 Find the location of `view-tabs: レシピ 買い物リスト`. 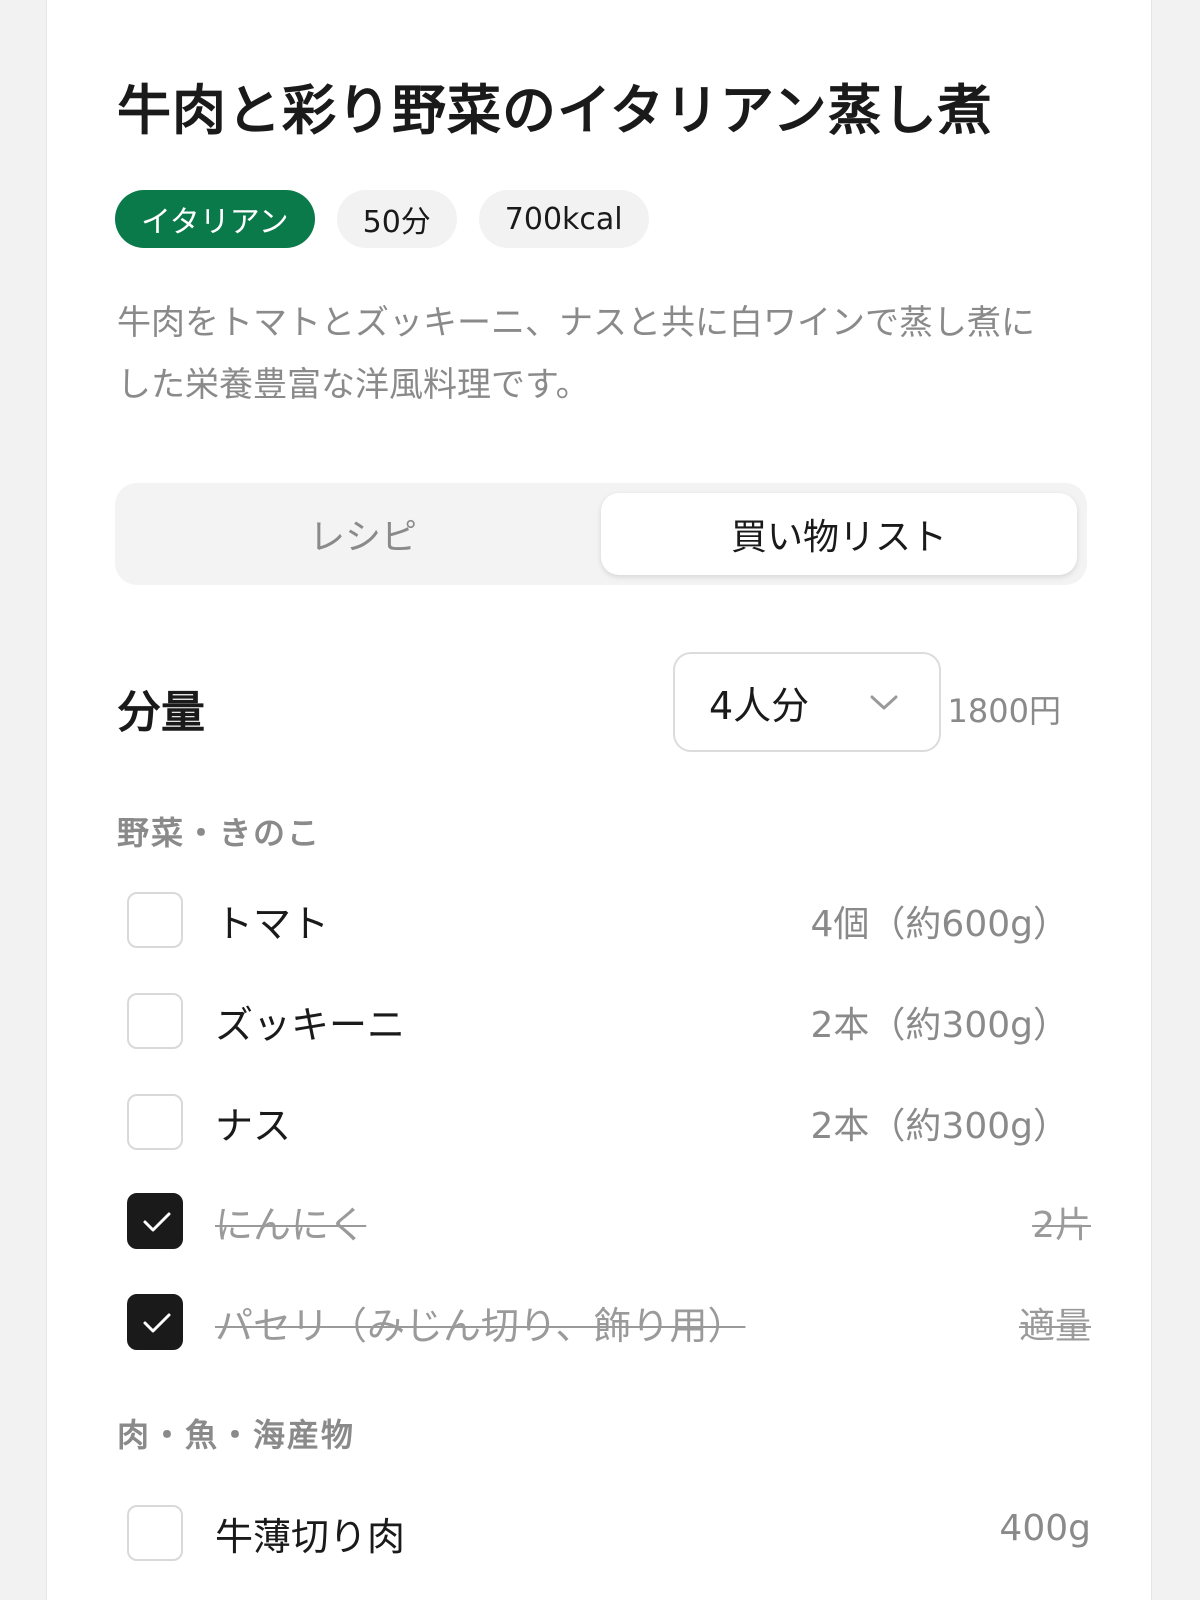

view-tabs: レシピ 買い物リスト is located at coordinates (601, 534).